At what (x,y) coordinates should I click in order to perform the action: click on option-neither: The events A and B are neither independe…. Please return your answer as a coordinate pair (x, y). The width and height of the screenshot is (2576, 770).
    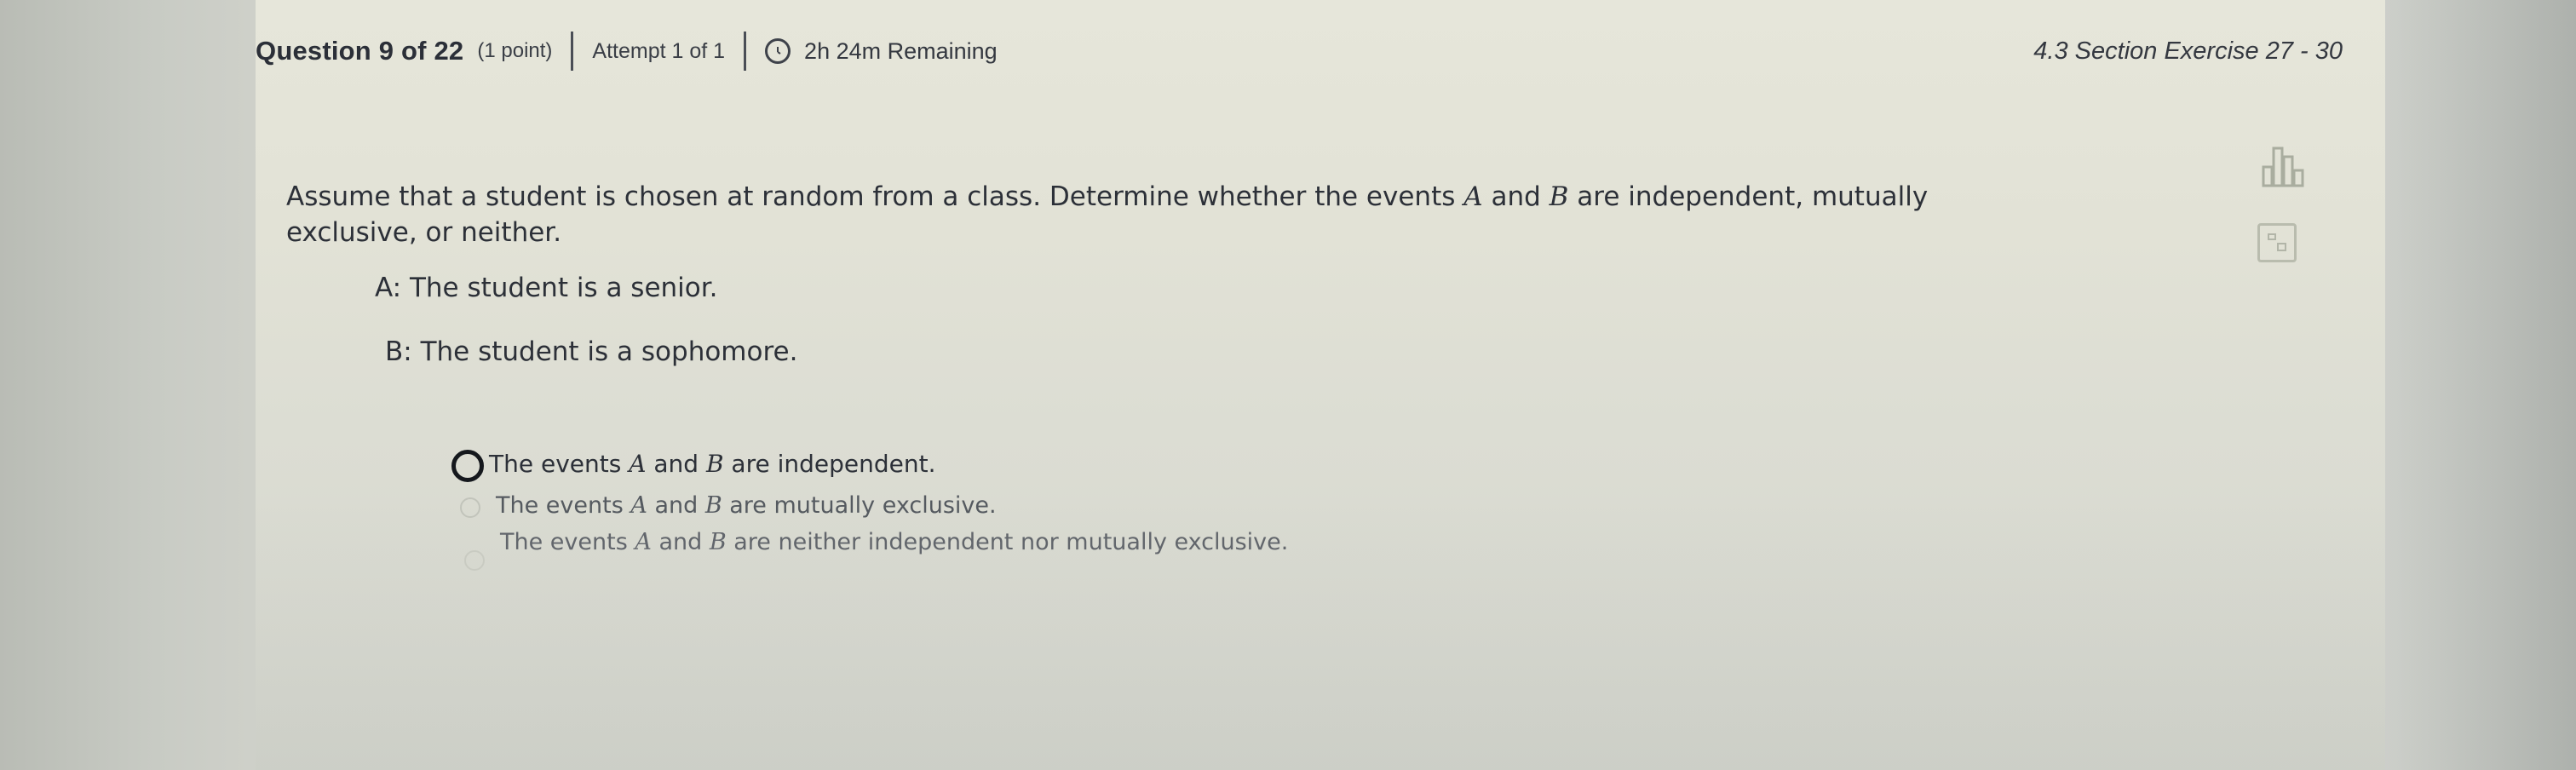
    Looking at the image, I should click on (890, 549).